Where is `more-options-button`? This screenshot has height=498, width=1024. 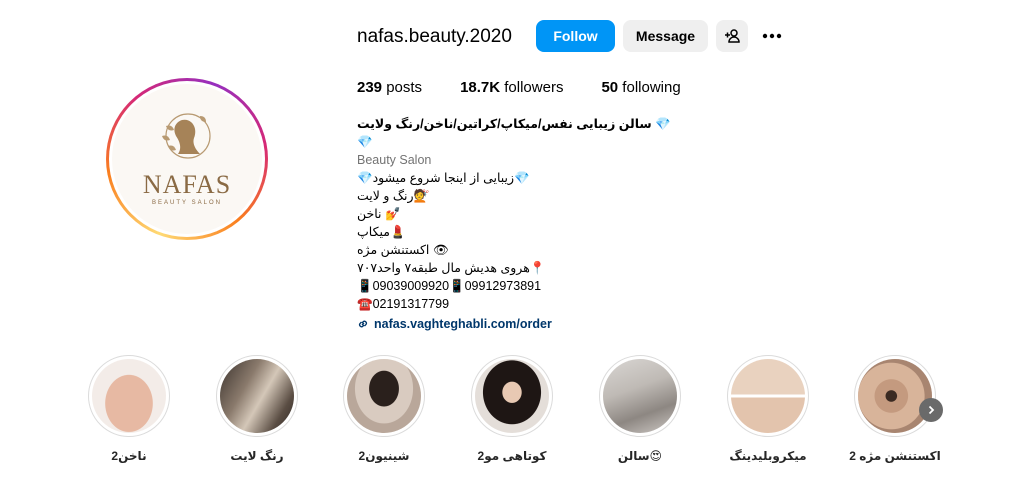
more-options-button is located at coordinates (772, 36).